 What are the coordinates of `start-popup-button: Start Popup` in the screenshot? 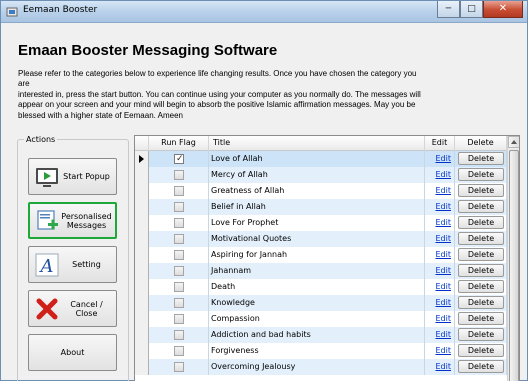 It's located at (72, 176).